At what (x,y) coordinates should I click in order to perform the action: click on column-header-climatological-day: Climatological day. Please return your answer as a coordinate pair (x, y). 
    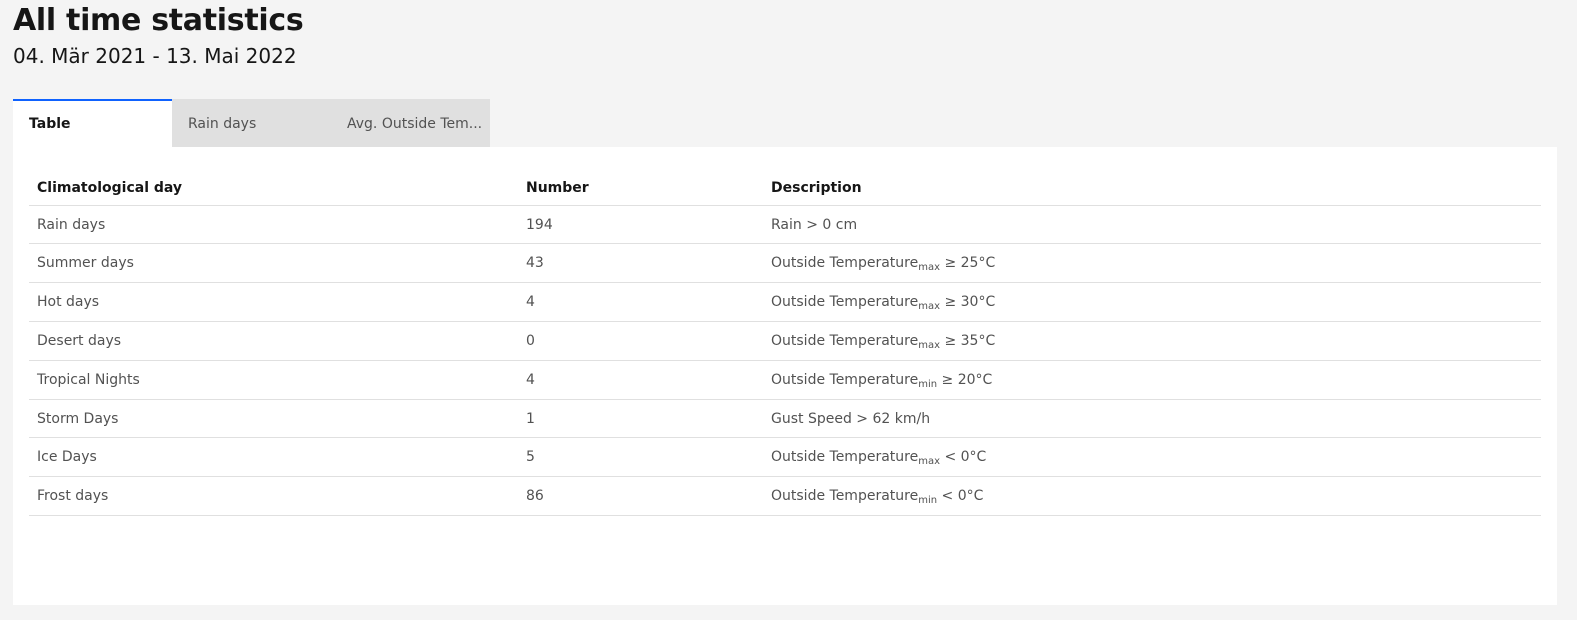
    Looking at the image, I should click on (273, 187).